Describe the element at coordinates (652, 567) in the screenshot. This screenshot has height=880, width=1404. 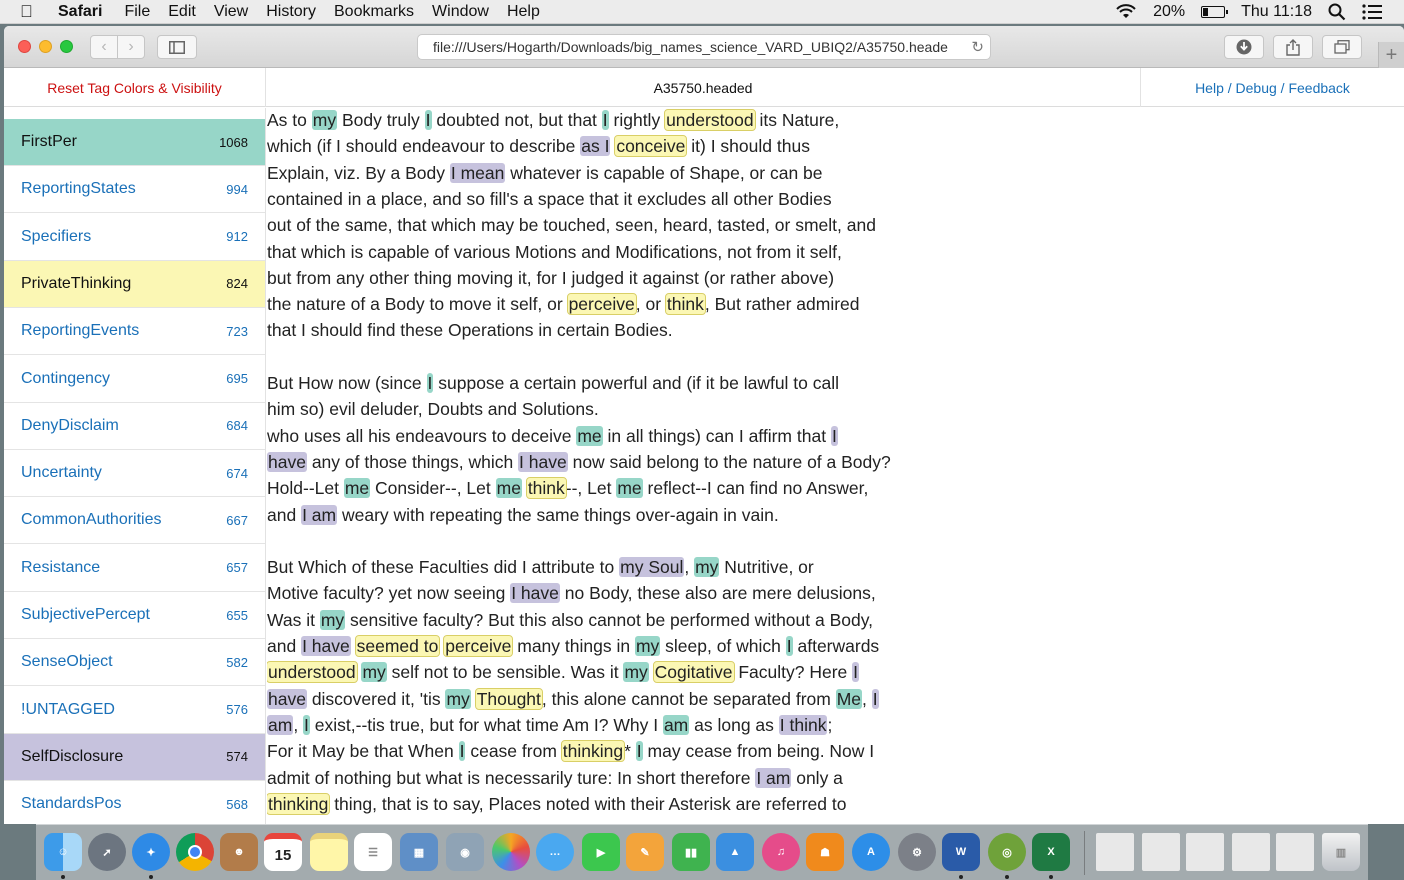
I see `tagged-token: my Soul` at that location.